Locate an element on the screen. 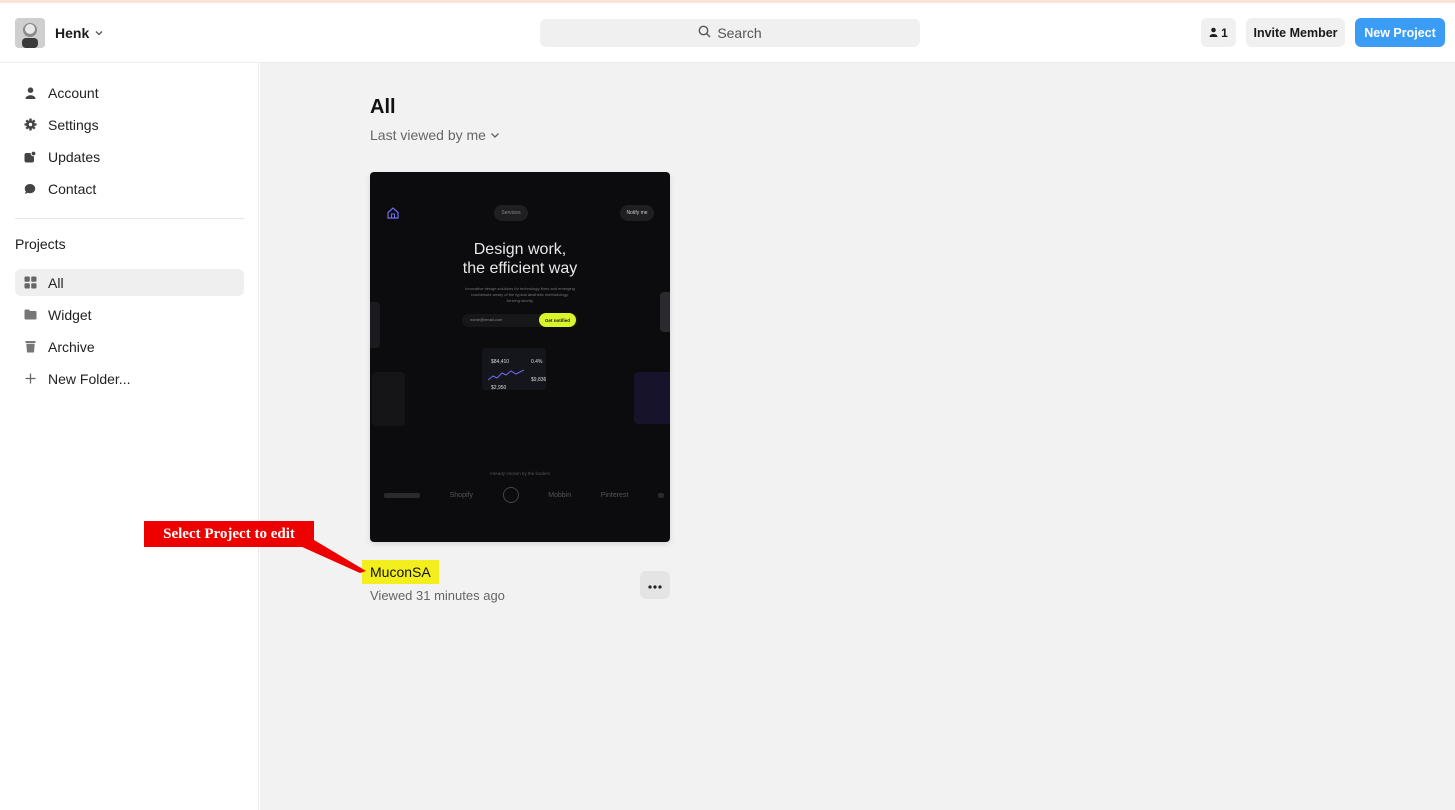 The width and height of the screenshot is (1455, 810). search-input: Search is located at coordinates (730, 33).